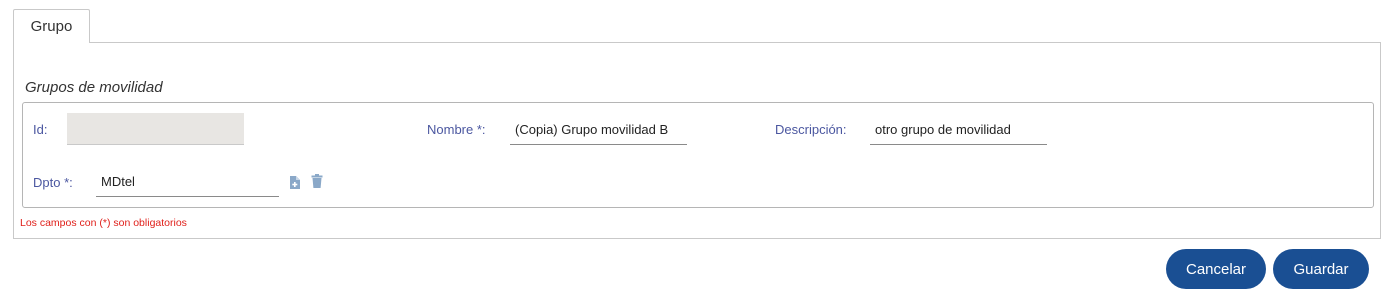 This screenshot has width=1392, height=297. I want to click on trash-icon, so click(317, 181).